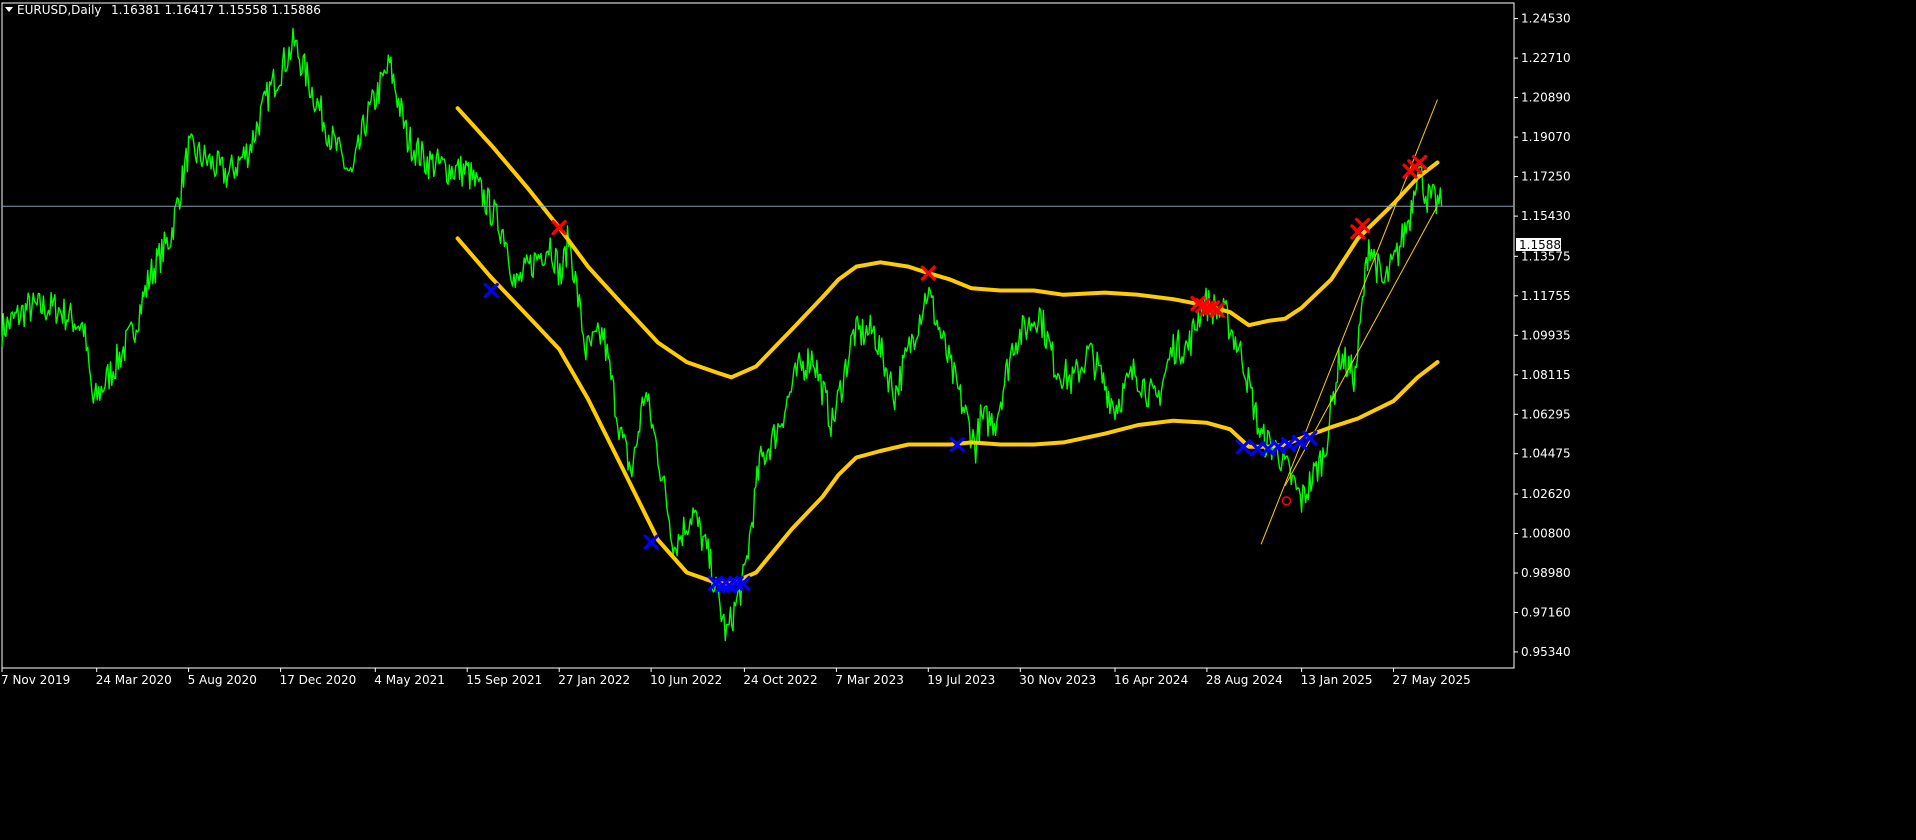 The width and height of the screenshot is (1916, 840). Describe the element at coordinates (1244, 680) in the screenshot. I see `x-tick-label: 28 Aug 2024` at that location.